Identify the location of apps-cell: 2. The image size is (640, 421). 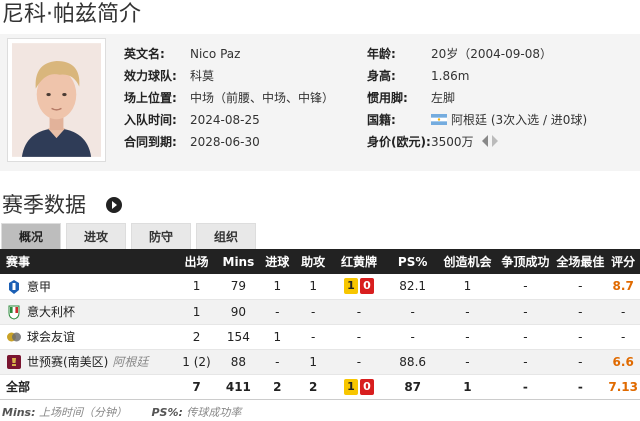
(196, 337).